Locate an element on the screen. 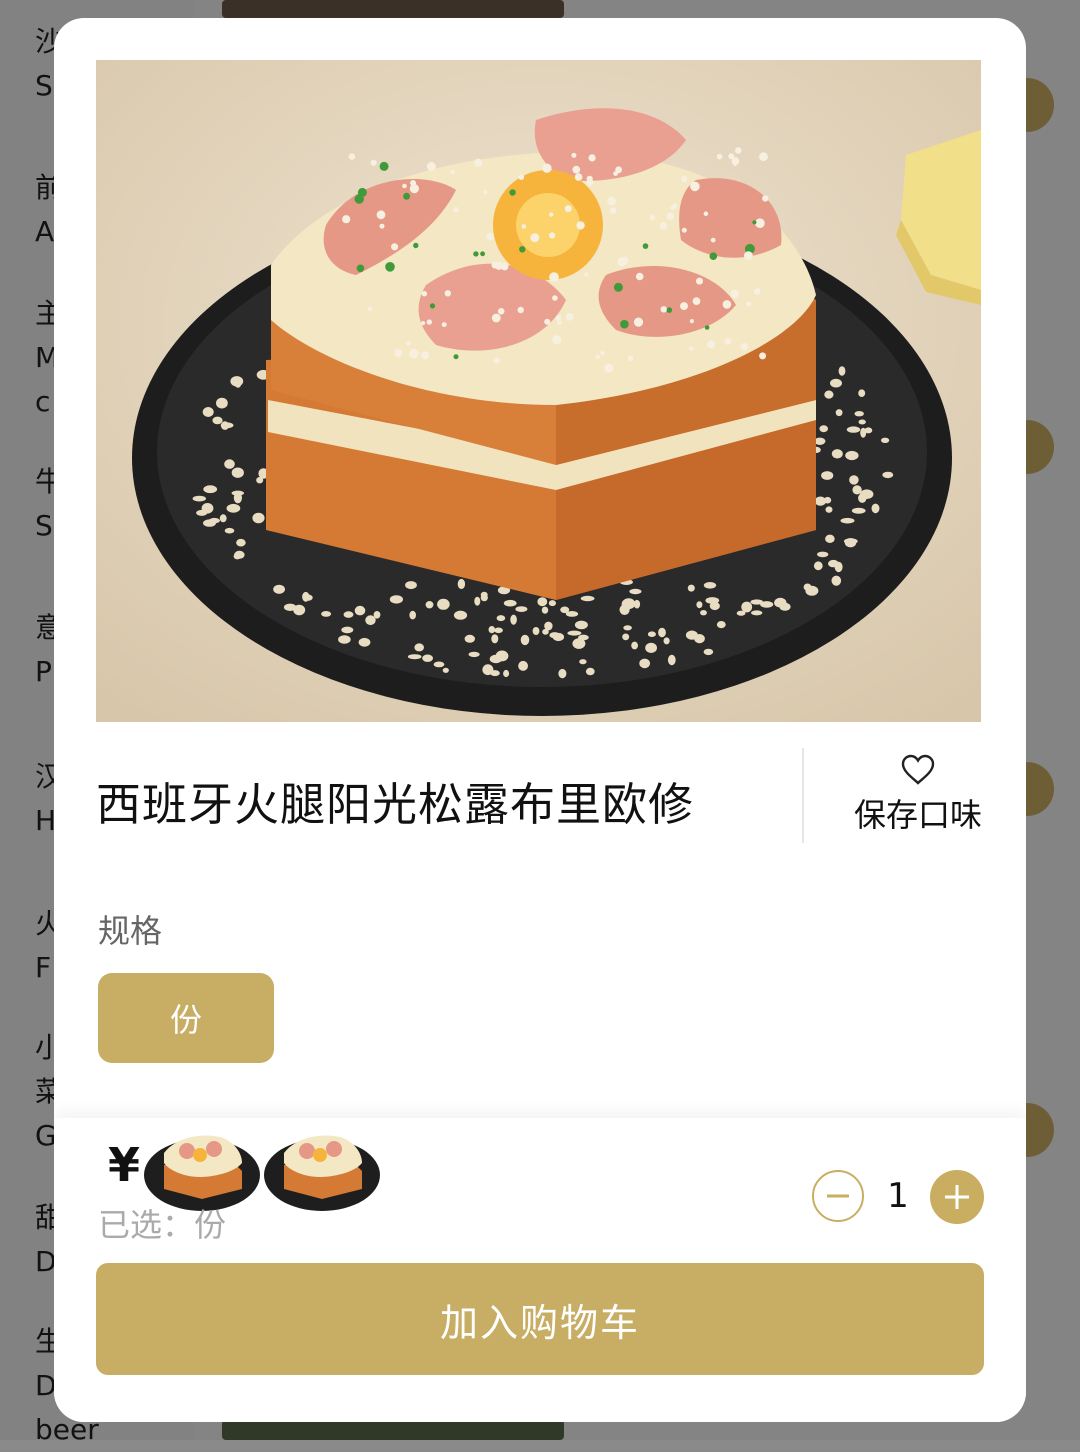 Image resolution: width=1080 pixels, height=1452 pixels. minus-icon is located at coordinates (838, 1196).